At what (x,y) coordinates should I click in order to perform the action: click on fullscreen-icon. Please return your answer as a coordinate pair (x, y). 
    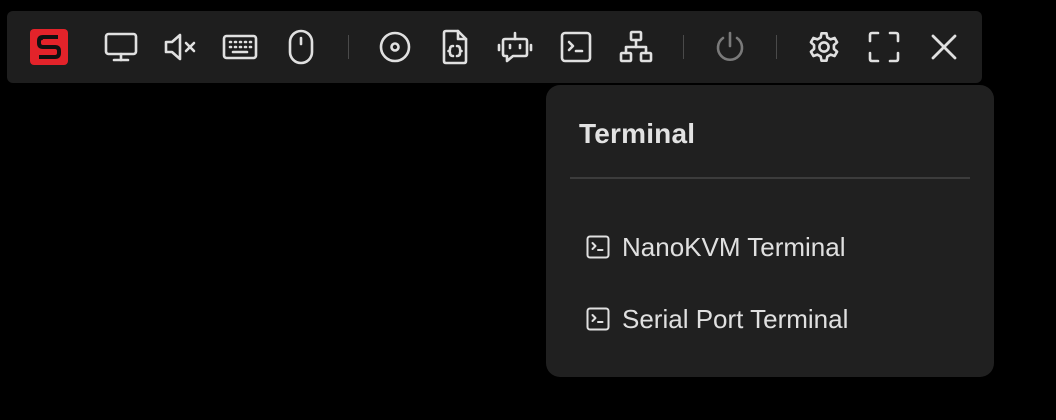
    Looking at the image, I should click on (884, 47).